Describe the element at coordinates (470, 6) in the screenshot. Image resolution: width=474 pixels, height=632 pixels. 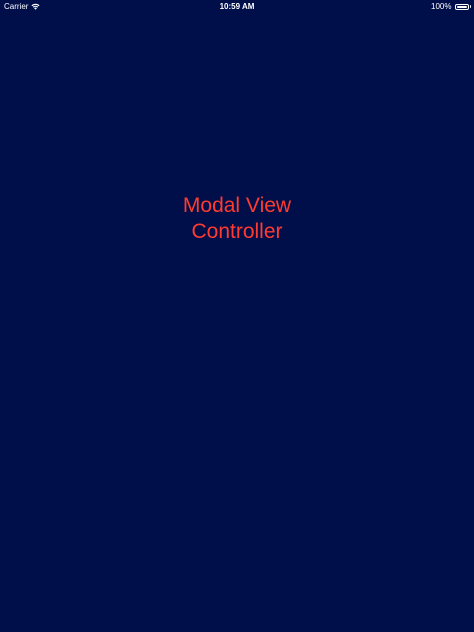
I see `battery-tip` at that location.